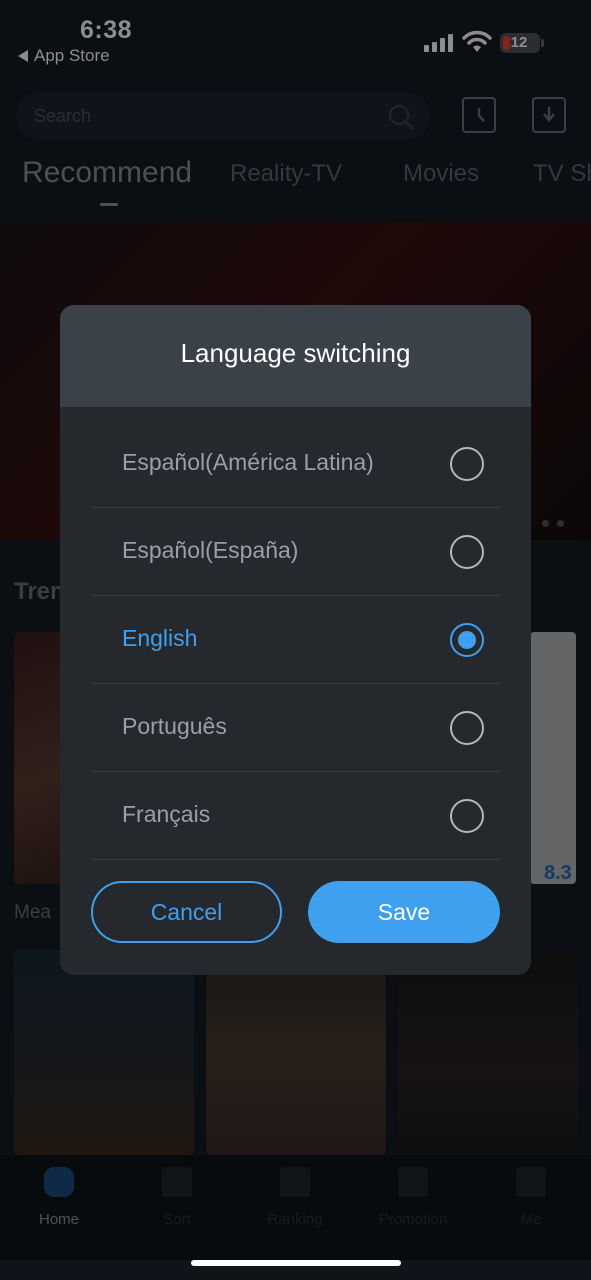  Describe the element at coordinates (210, 550) in the screenshot. I see `language-label: Español(España)` at that location.